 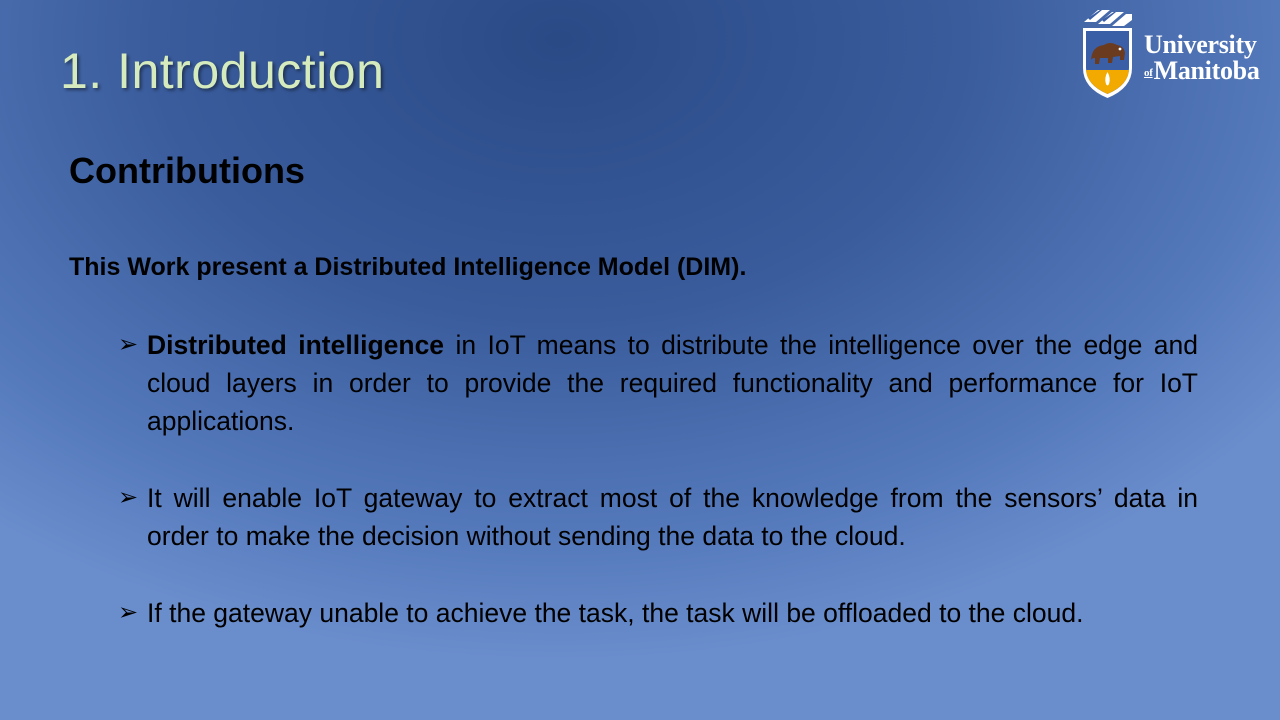 What do you see at coordinates (222, 71) in the screenshot?
I see `slide-title: 1. Introduction` at bounding box center [222, 71].